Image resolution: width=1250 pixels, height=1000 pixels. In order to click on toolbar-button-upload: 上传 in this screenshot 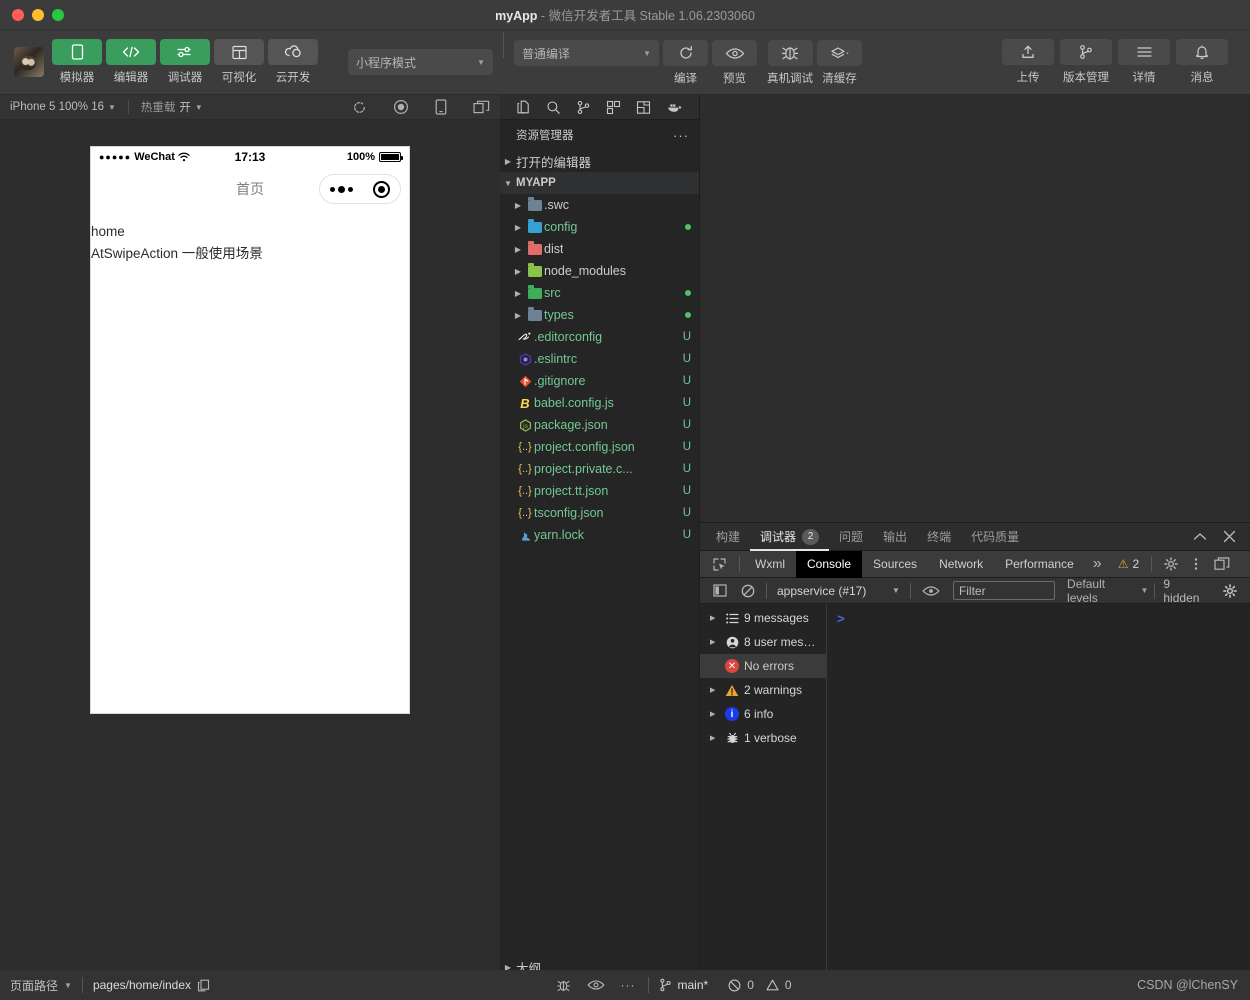, I will do `click(1028, 62)`.